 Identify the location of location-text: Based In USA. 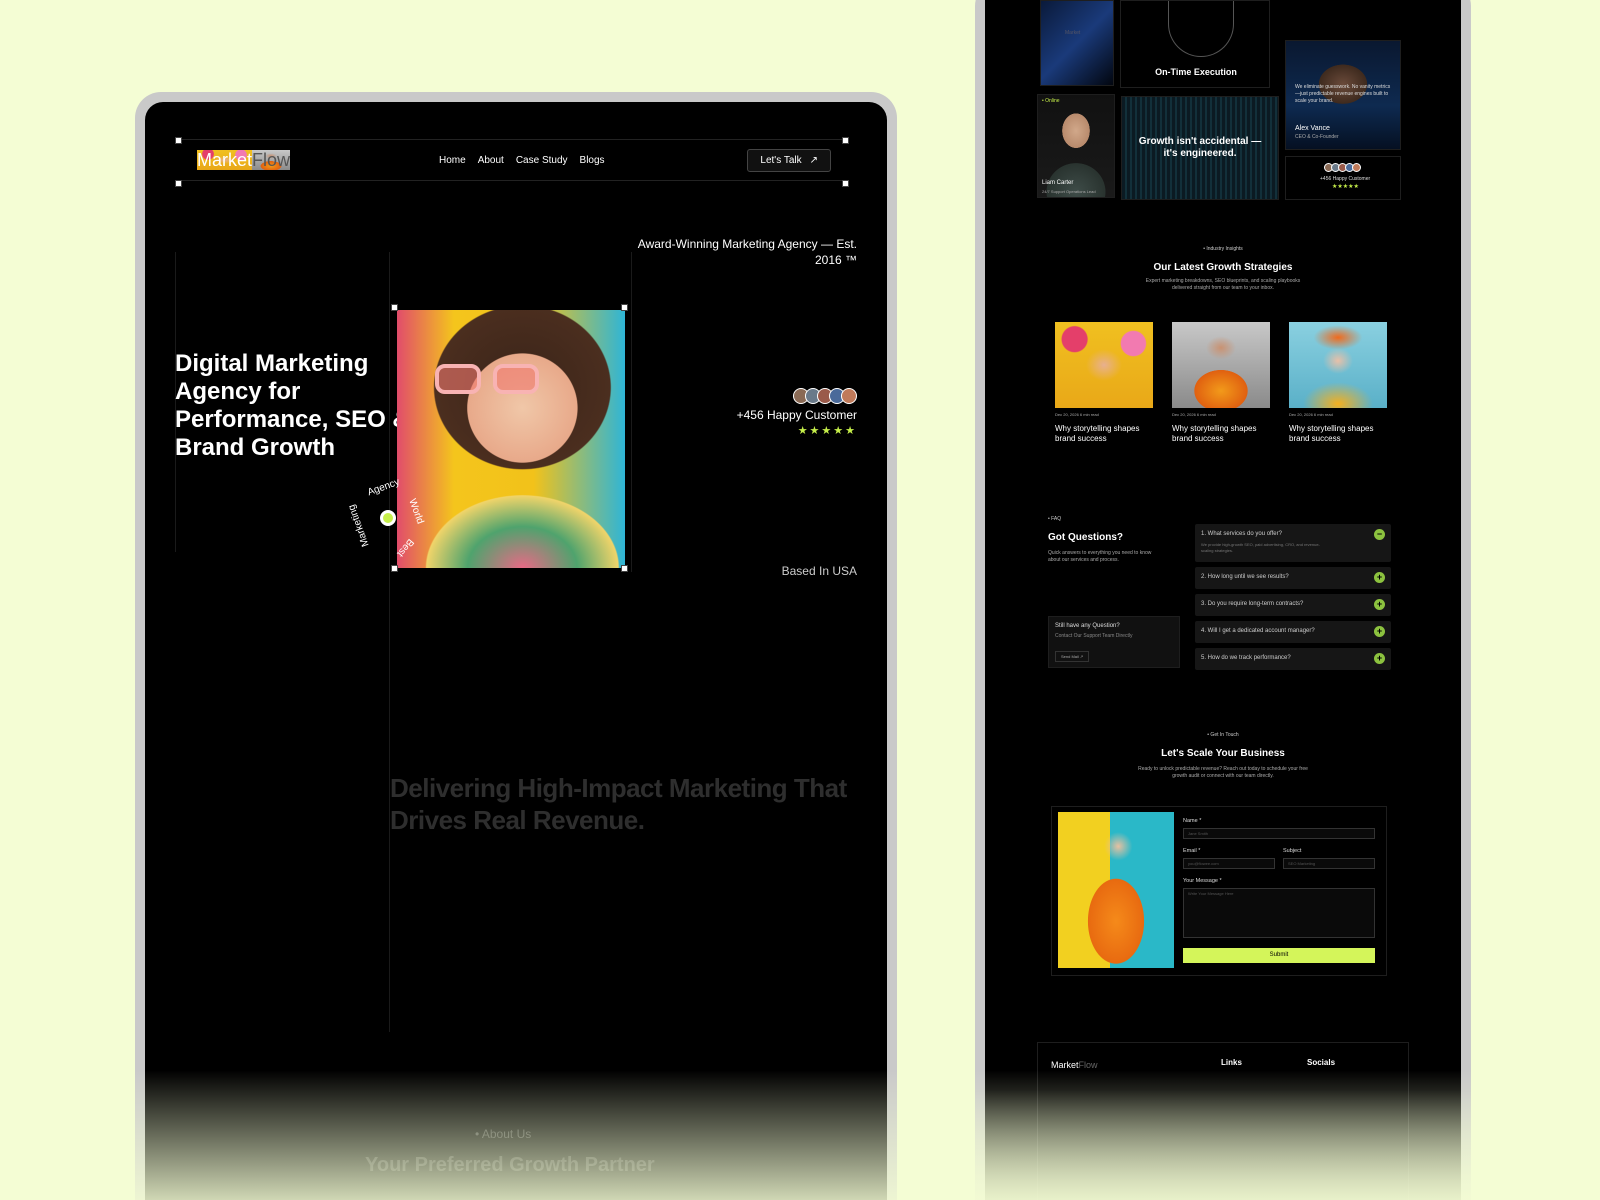
(819, 571).